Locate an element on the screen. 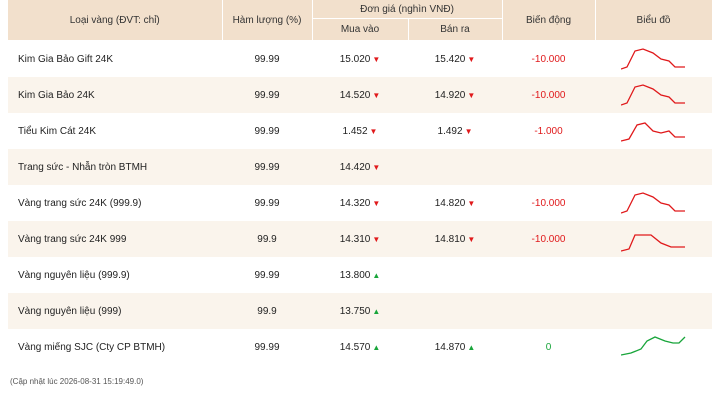  gold-type-label: Vàng miếng SJC (Cty CP BTMH) is located at coordinates (92, 347).